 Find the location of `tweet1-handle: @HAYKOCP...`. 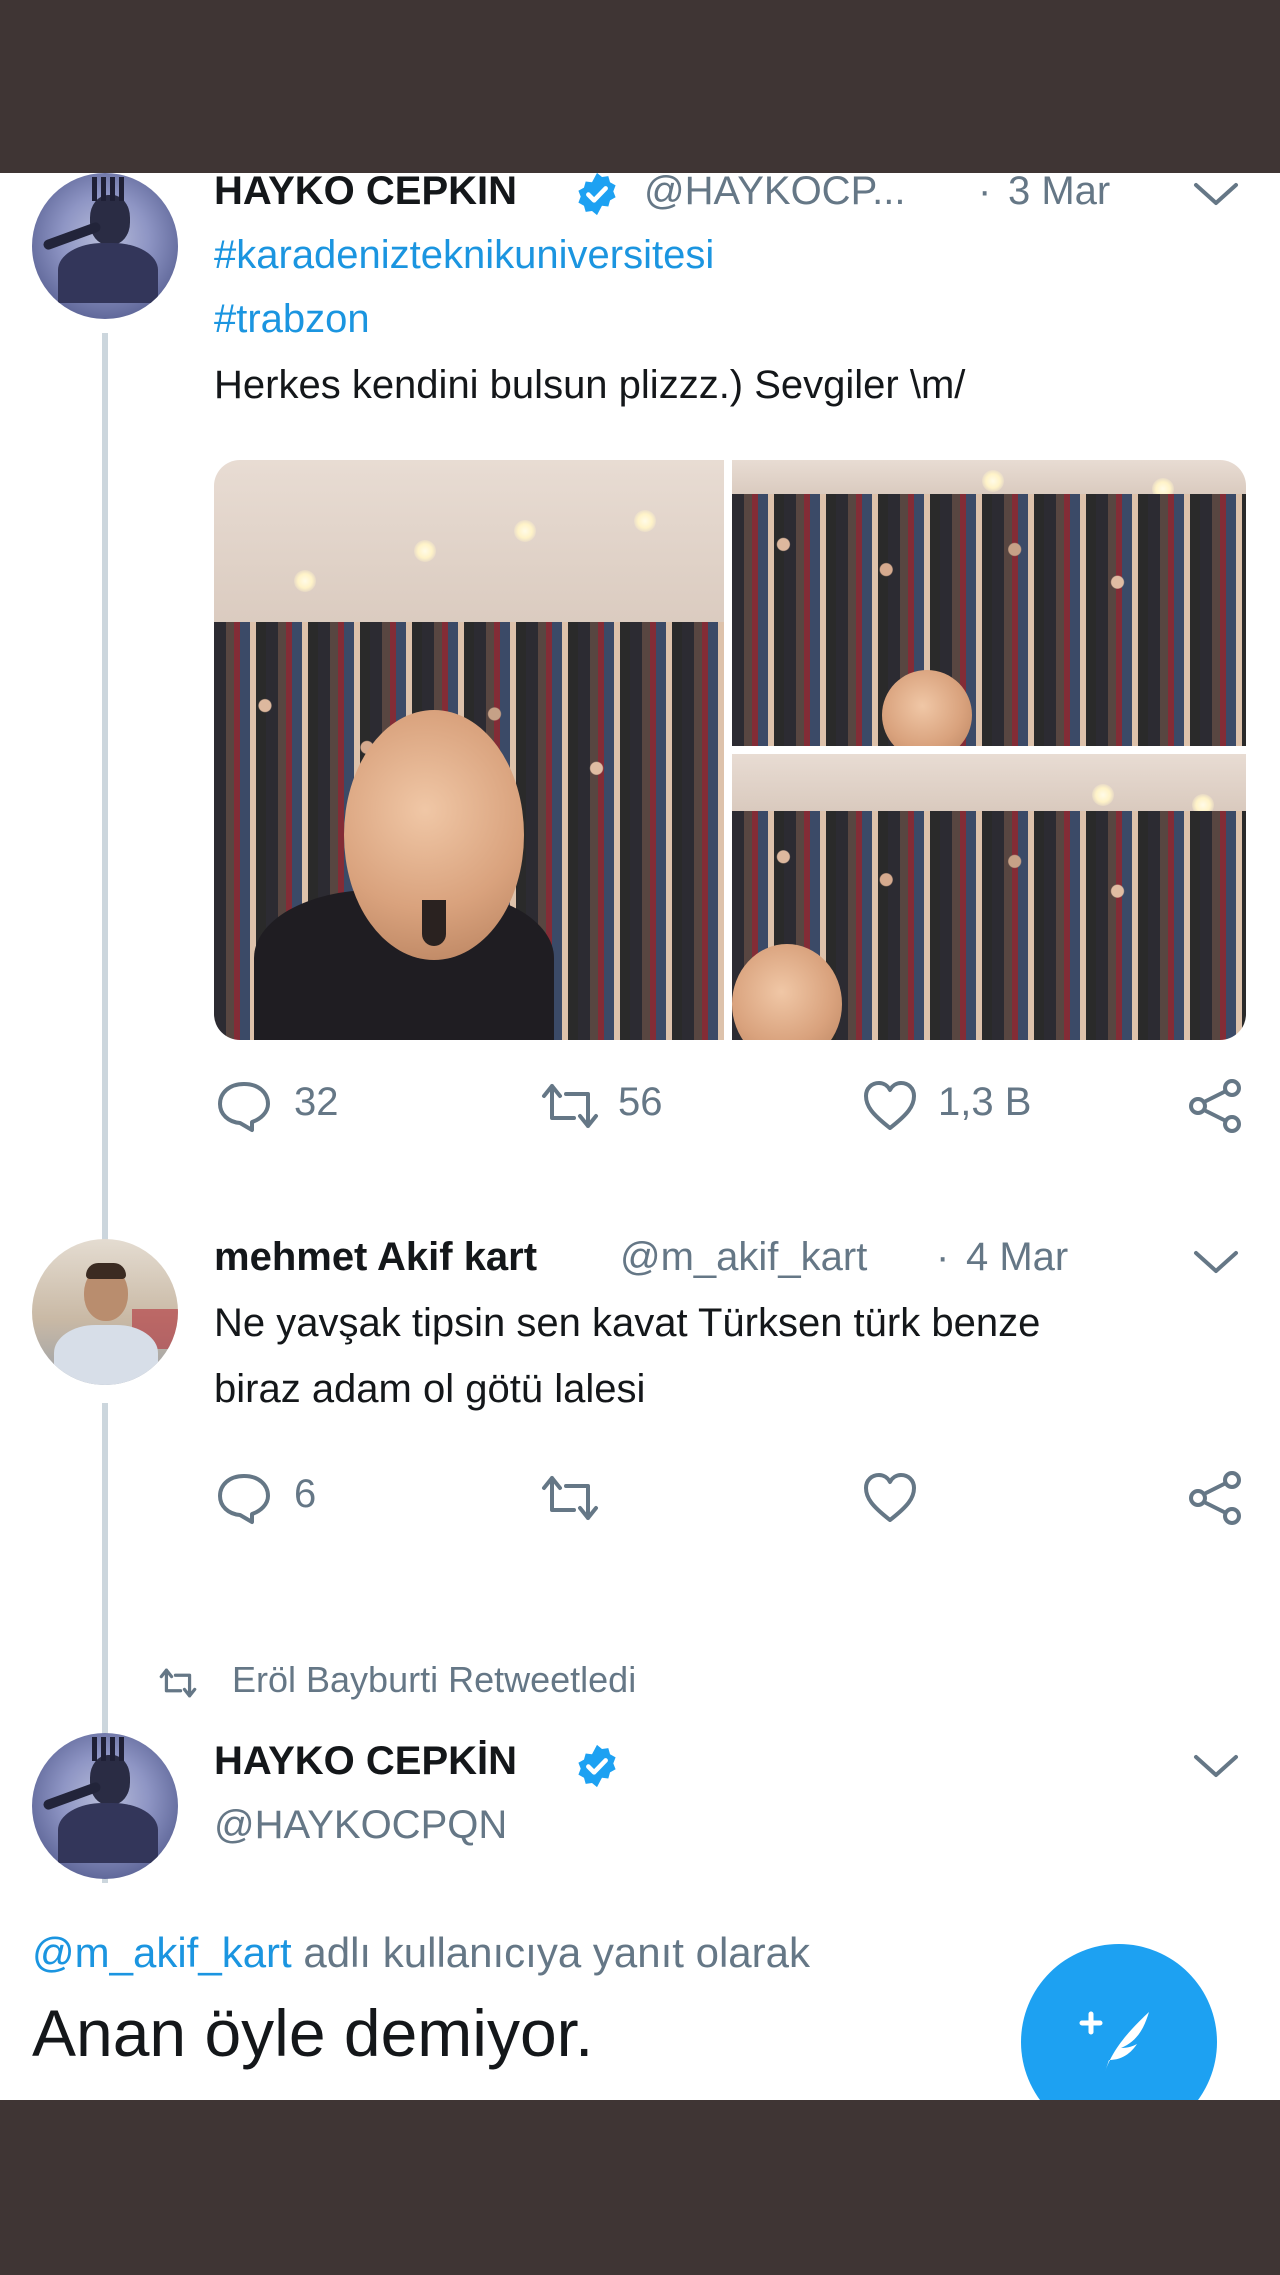

tweet1-handle: @HAYKOCP... is located at coordinates (774, 193).